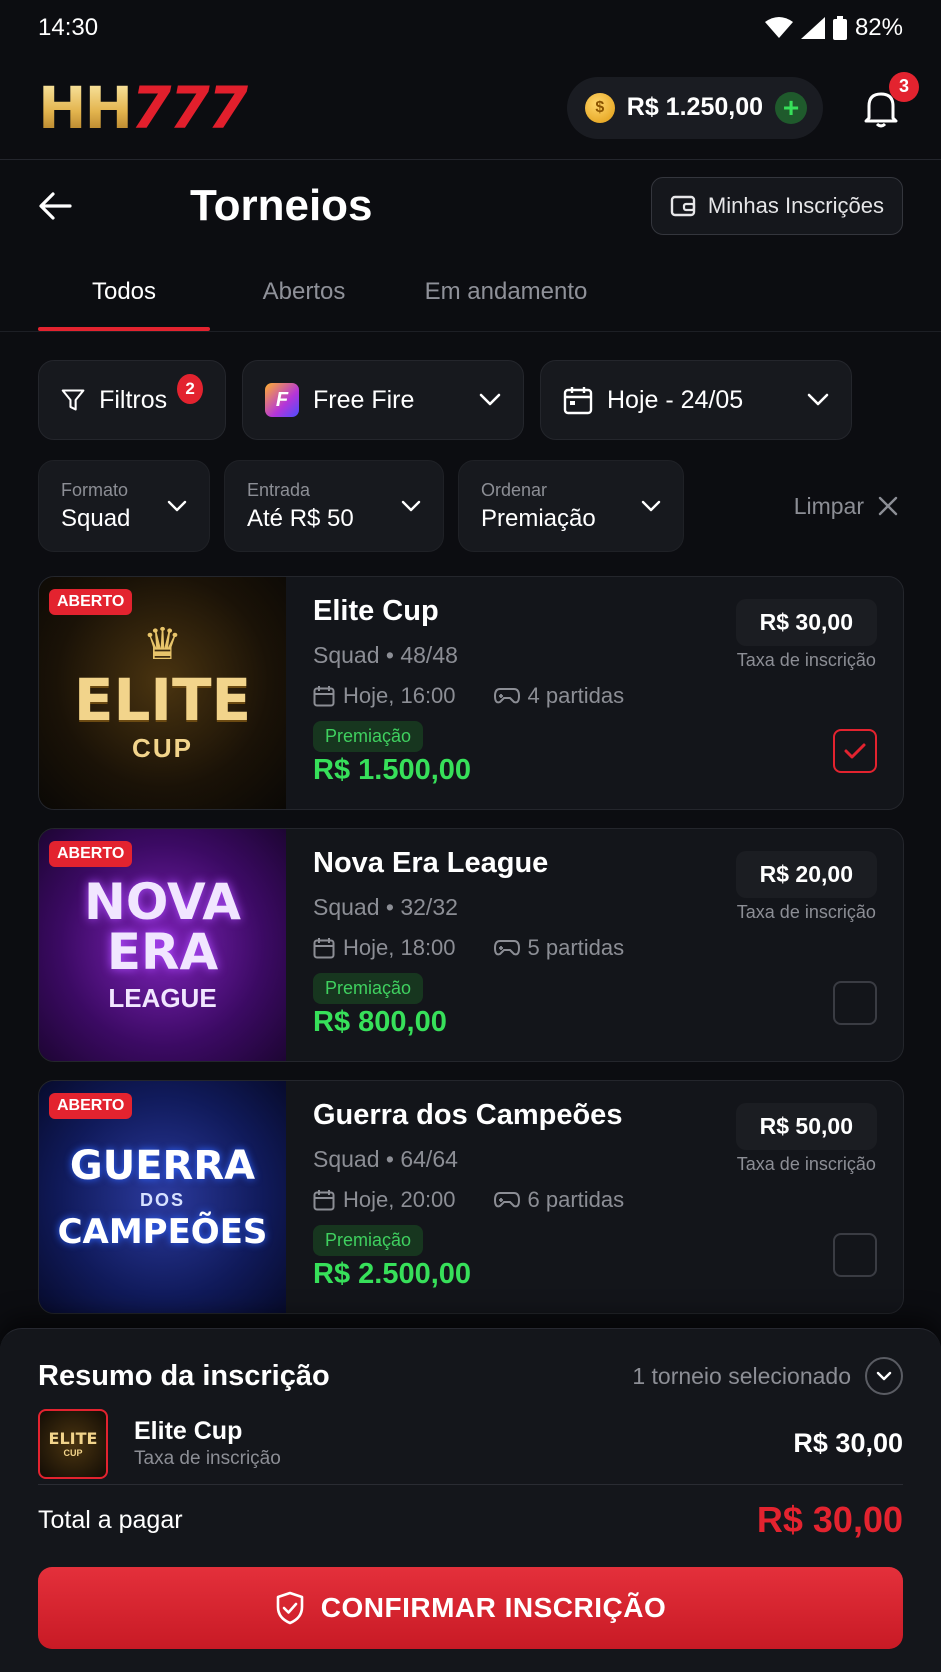  What do you see at coordinates (849, 506) in the screenshot?
I see `clear-filters-button: Limpar` at bounding box center [849, 506].